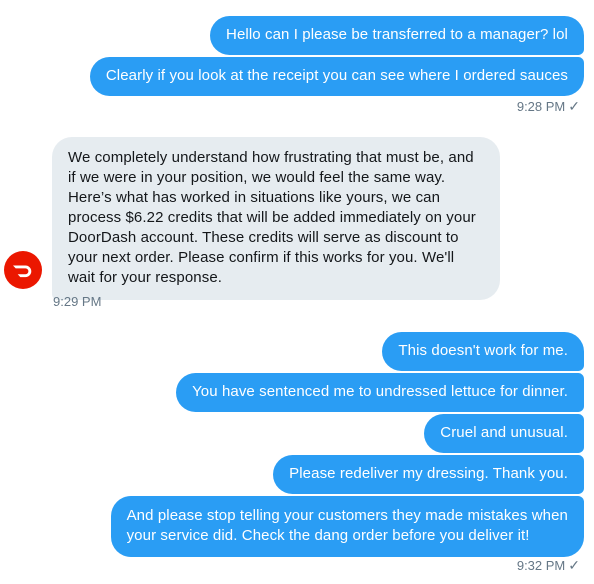 This screenshot has height=584, width=594. I want to click on timestamp: 9:32 PM ✓, so click(548, 565).